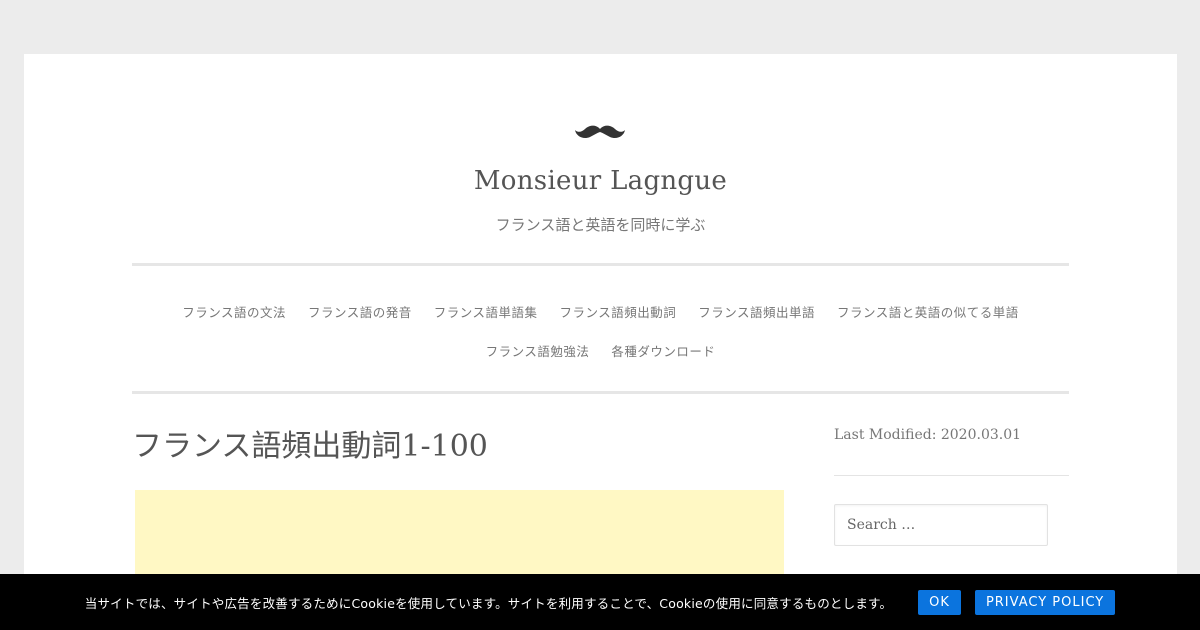 Image resolution: width=1200 pixels, height=630 pixels. I want to click on post-title: フランス語頻出動詞1-100, so click(310, 446).